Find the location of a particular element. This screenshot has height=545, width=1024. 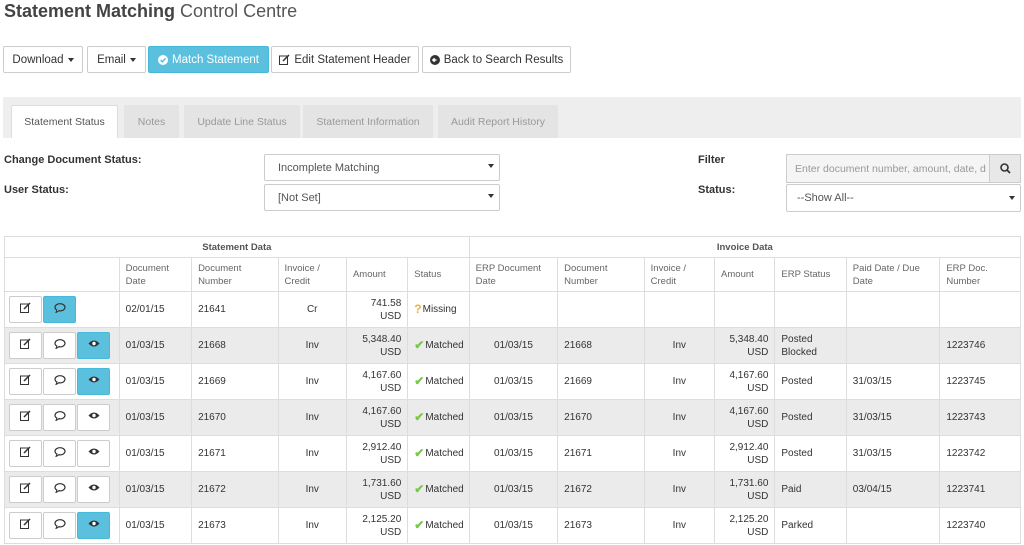

amount: 2,912.40 USD is located at coordinates (377, 453).